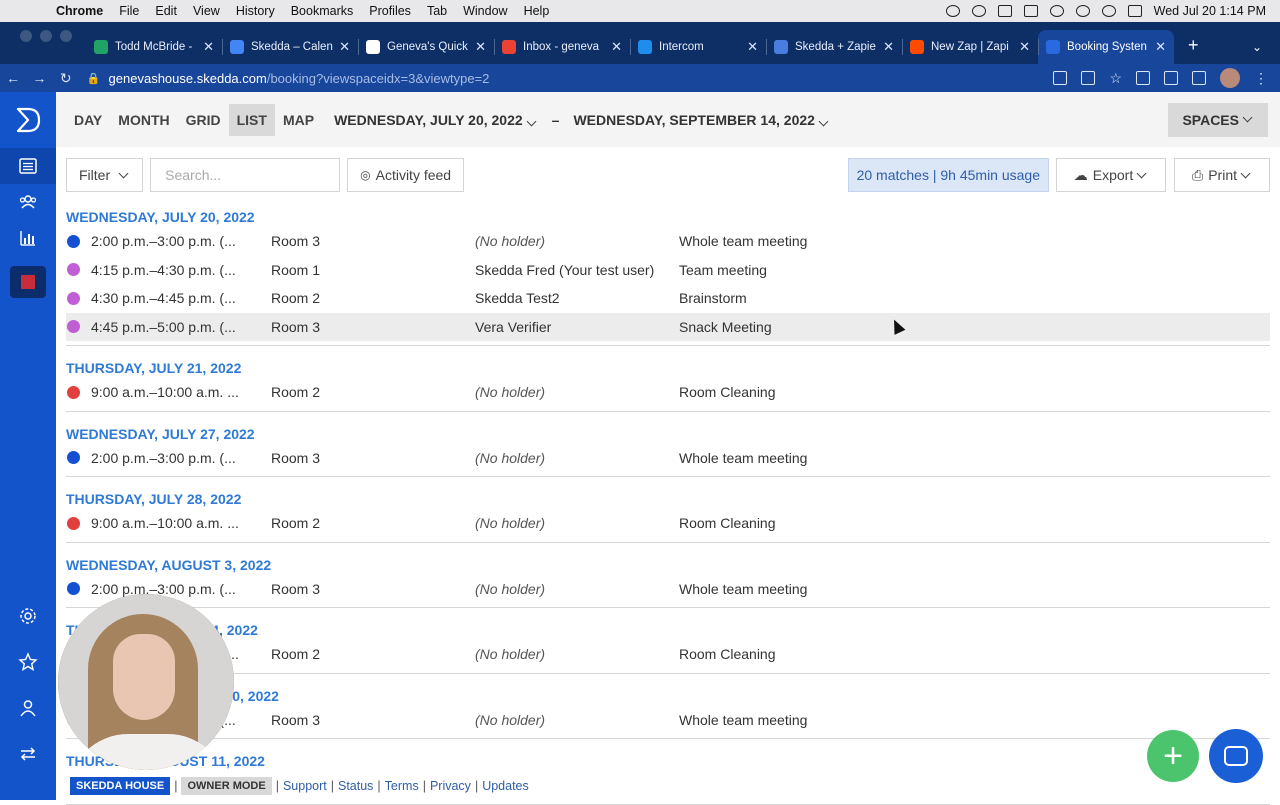 The image size is (1280, 805). What do you see at coordinates (28, 282) in the screenshot?
I see `record-stop-icon` at bounding box center [28, 282].